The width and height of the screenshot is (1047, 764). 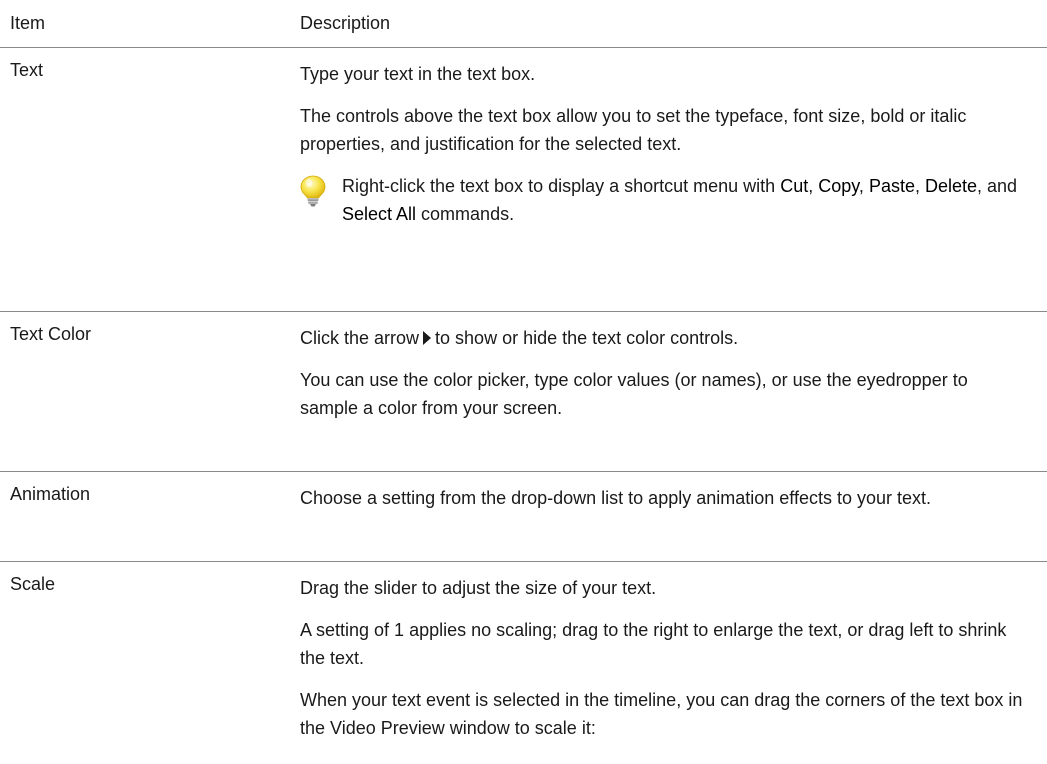 What do you see at coordinates (150, 663) in the screenshot?
I see `item-name: Scale` at bounding box center [150, 663].